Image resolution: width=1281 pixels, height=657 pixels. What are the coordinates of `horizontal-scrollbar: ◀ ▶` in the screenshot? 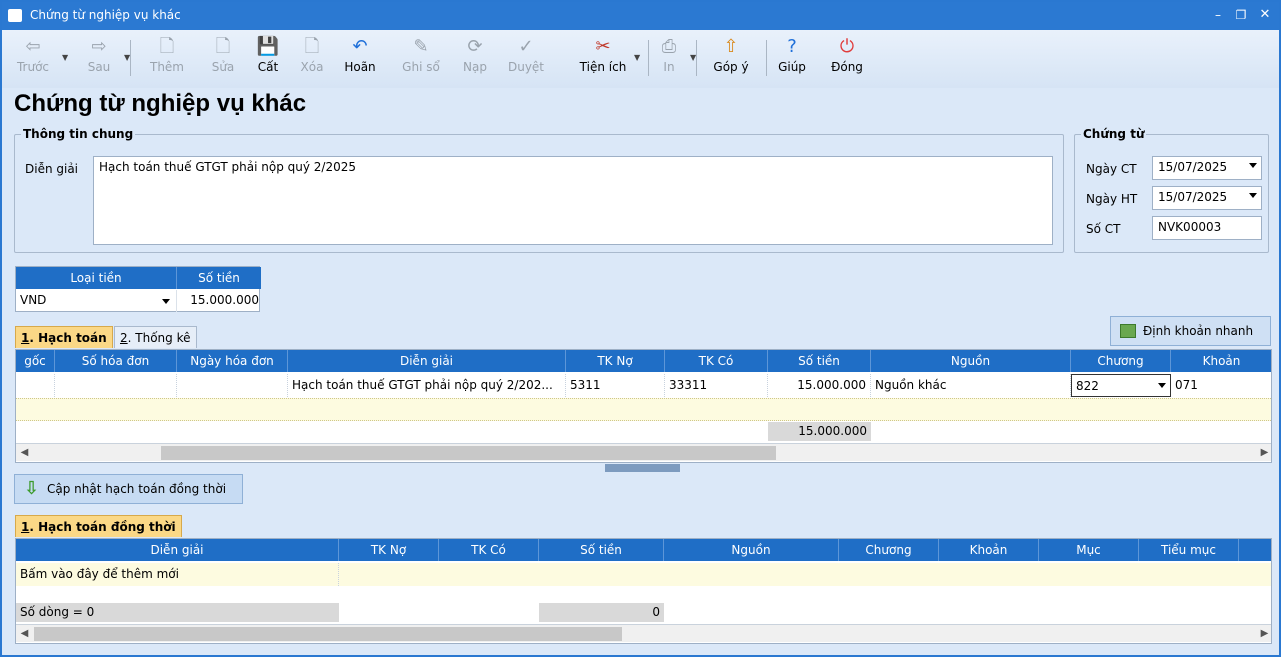 It's located at (643, 452).